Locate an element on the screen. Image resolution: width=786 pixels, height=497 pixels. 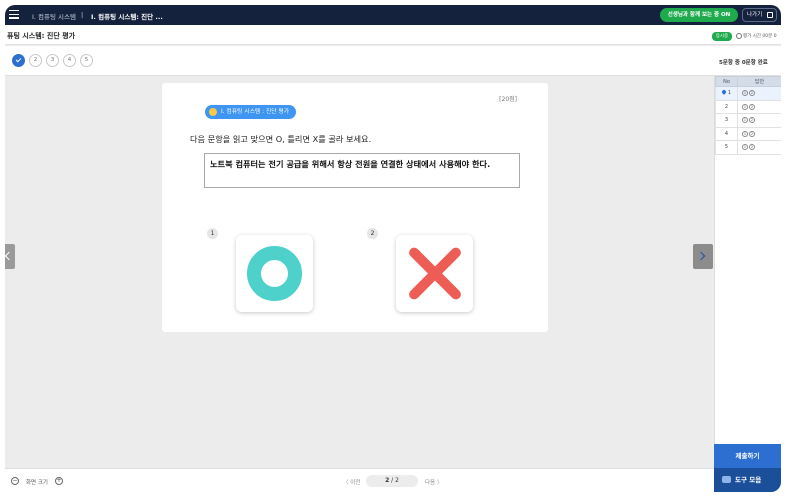
breadcrumb-unit: Ⅰ. 컴퓨팅 시스템 is located at coordinates (54, 16).